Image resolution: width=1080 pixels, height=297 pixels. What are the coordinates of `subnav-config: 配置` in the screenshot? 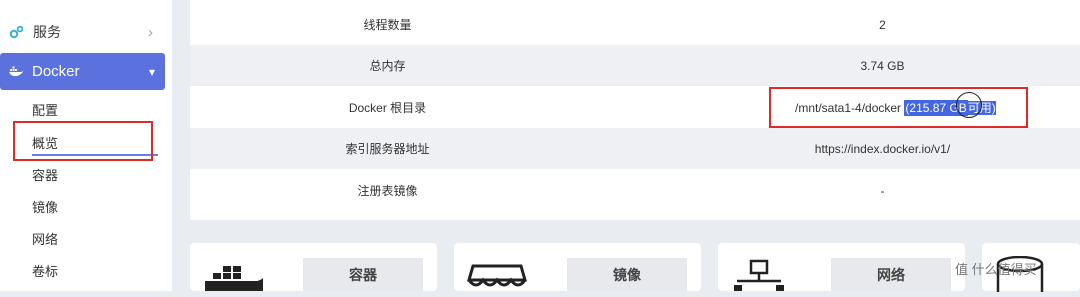 It's located at (45, 109).